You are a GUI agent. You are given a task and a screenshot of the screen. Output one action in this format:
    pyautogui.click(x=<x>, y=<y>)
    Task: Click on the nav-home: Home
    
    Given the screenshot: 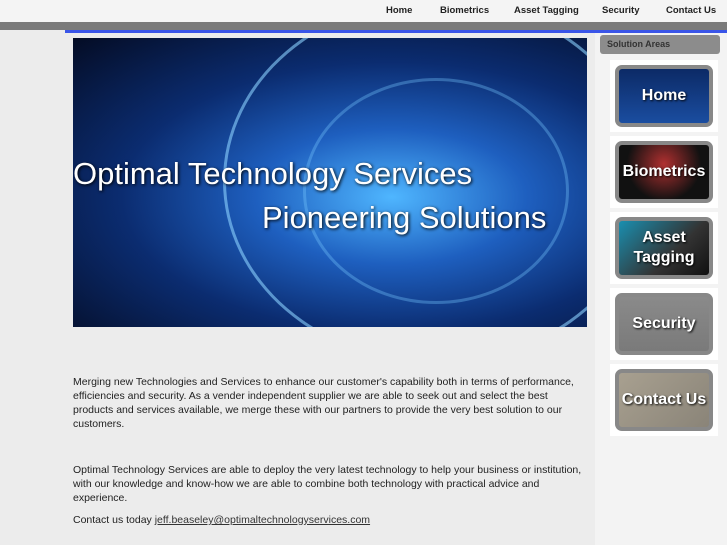 What is the action you would take?
    pyautogui.click(x=399, y=10)
    